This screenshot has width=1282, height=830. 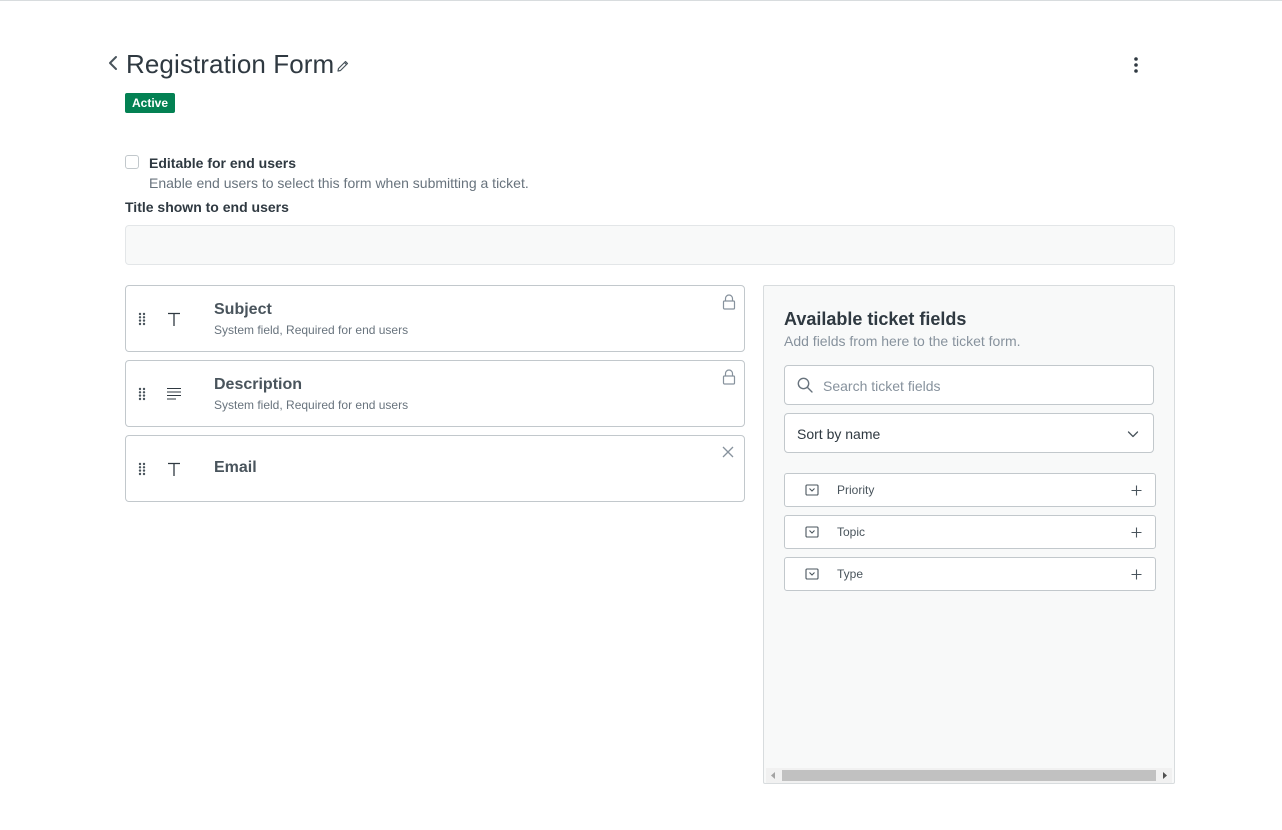 I want to click on more-options-icon, so click(x=1136, y=65).